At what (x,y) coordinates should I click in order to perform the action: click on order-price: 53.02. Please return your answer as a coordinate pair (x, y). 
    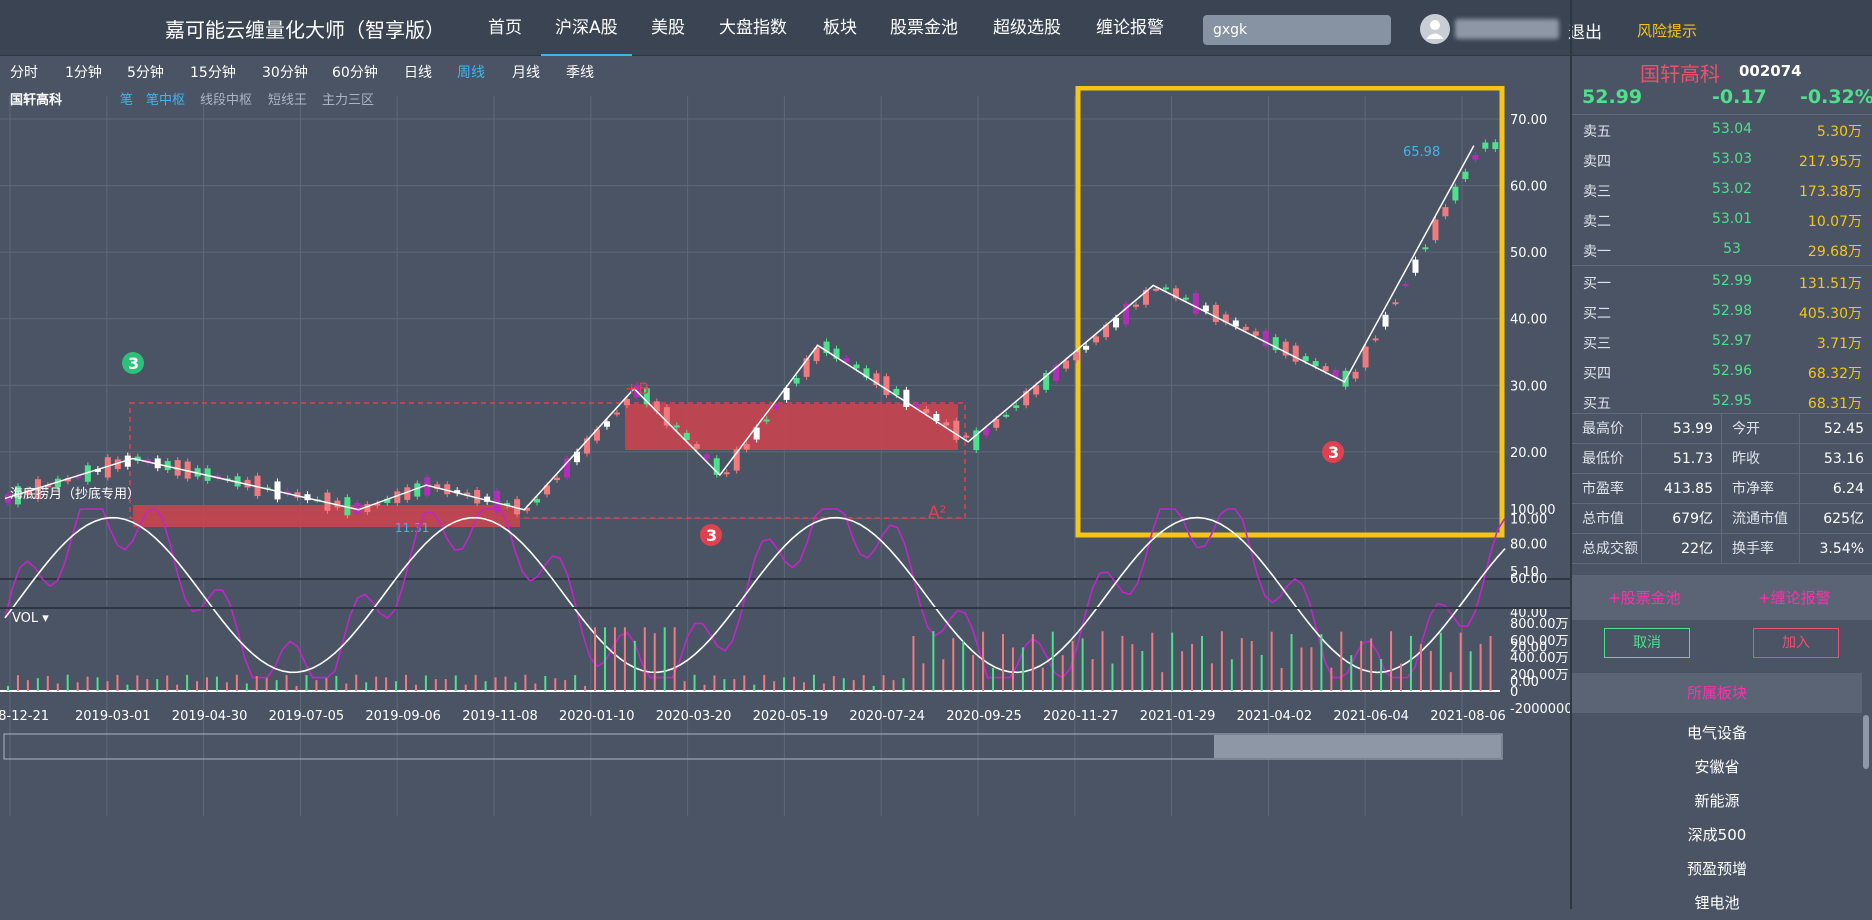
    Looking at the image, I should click on (1732, 189).